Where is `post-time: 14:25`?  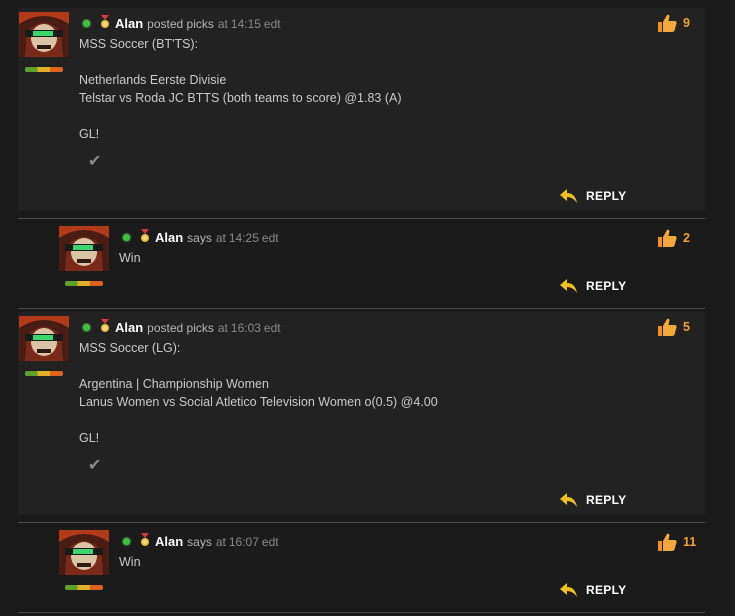 post-time: 14:25 is located at coordinates (243, 237).